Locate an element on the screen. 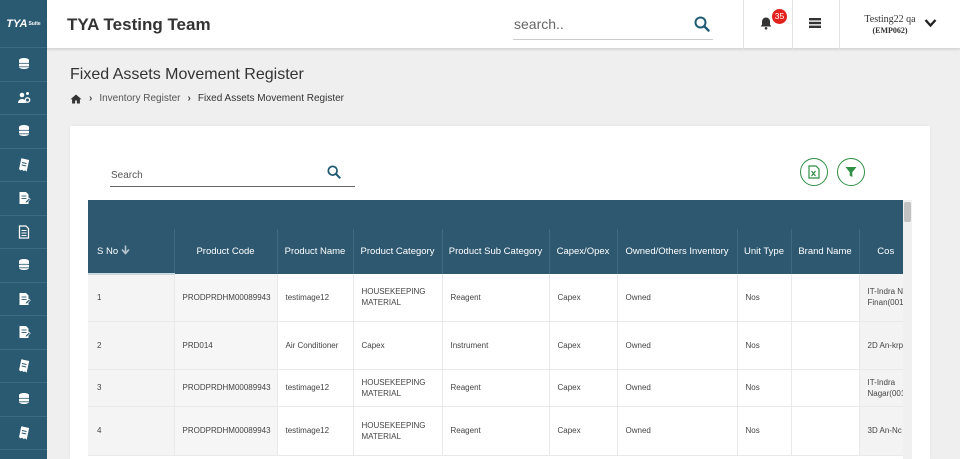  cell-product-code: PRD014 is located at coordinates (225, 345).